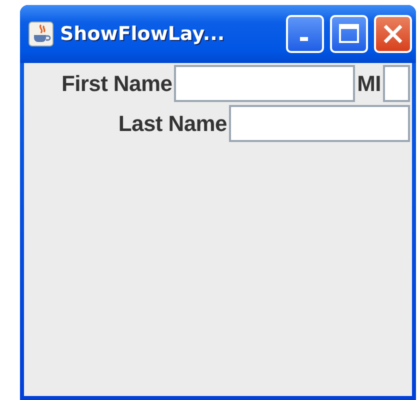  Describe the element at coordinates (41, 34) in the screenshot. I see `coffee-cup-icon` at that location.